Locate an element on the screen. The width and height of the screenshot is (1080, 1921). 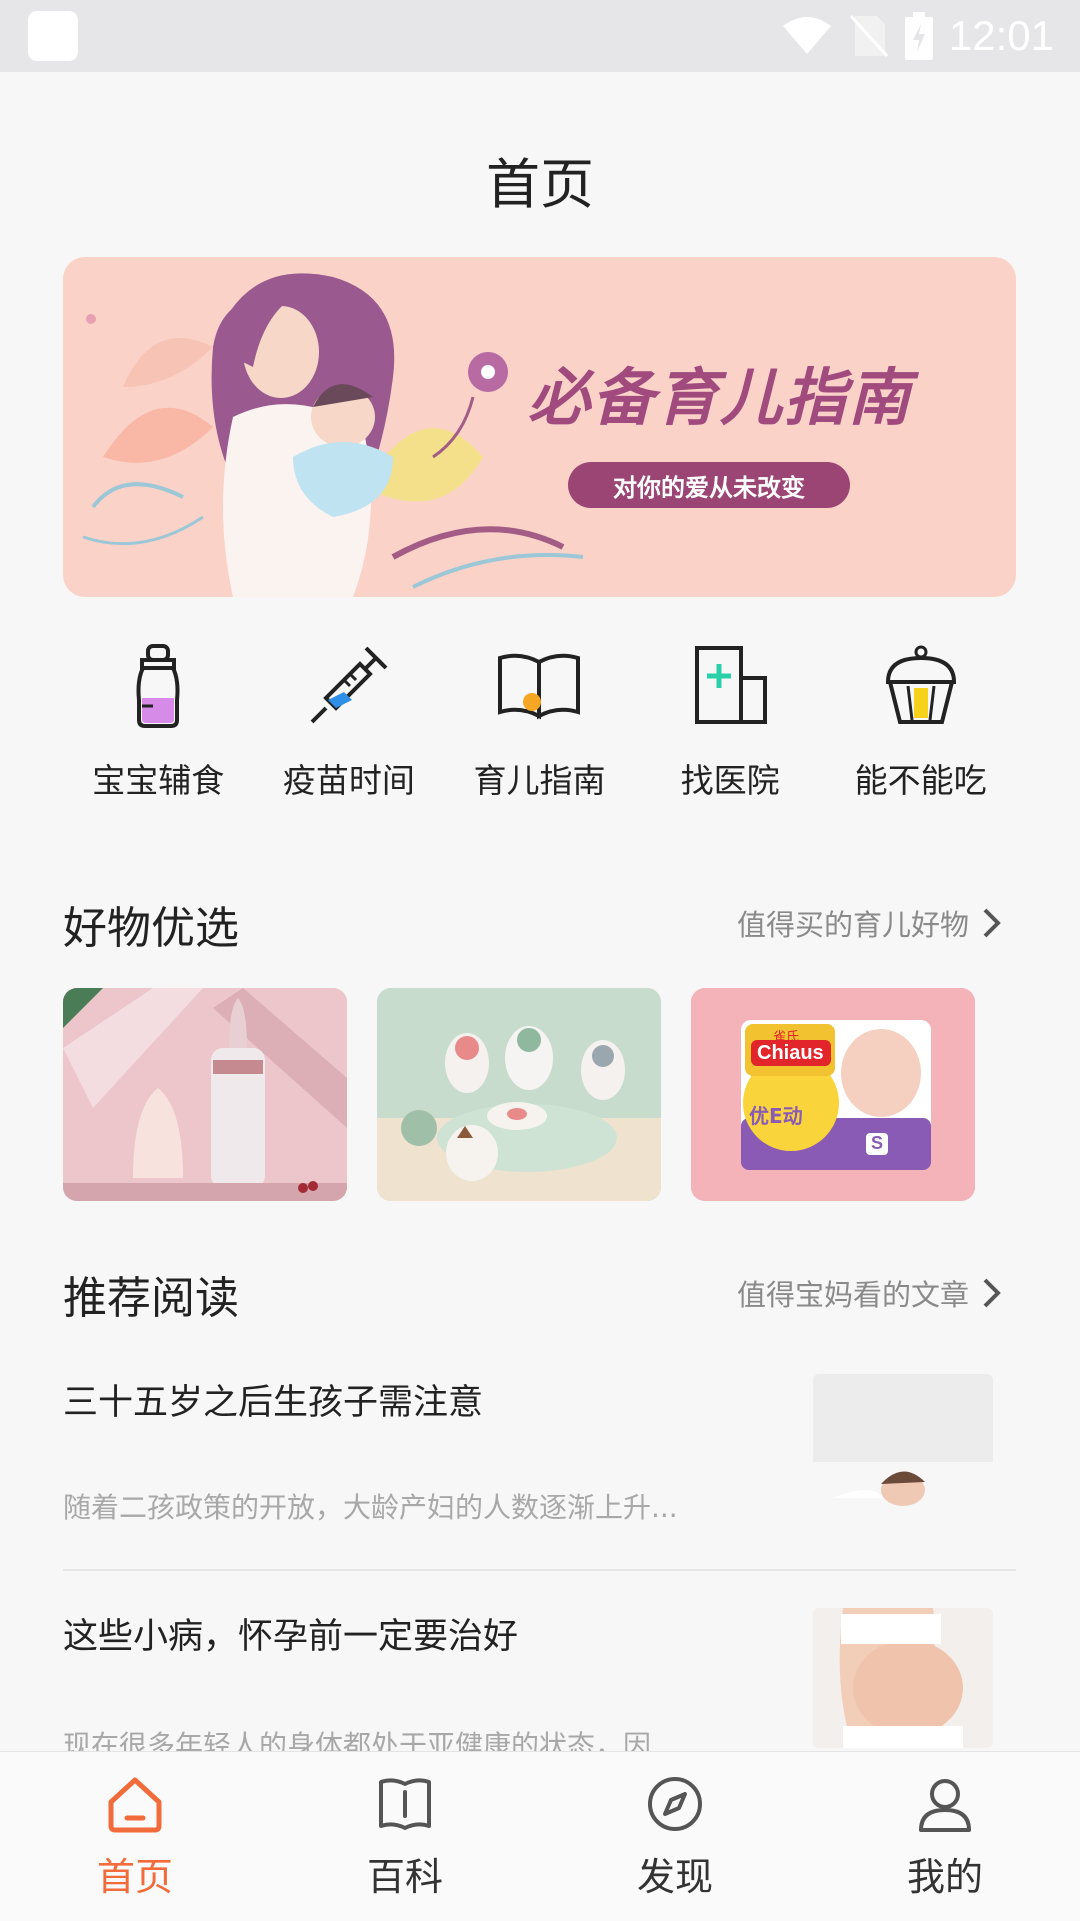
baby-shoes-product-image is located at coordinates (519, 1094).